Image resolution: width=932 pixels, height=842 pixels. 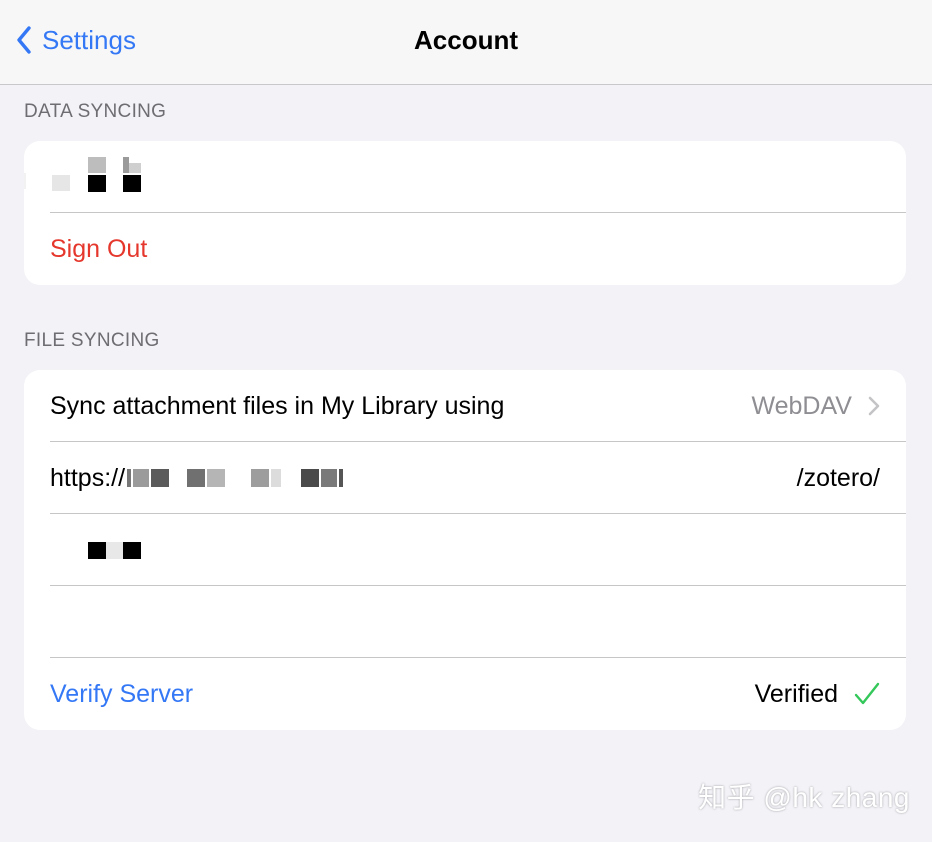 I want to click on data-syncing-header: DATA SYNCING, so click(x=95, y=111).